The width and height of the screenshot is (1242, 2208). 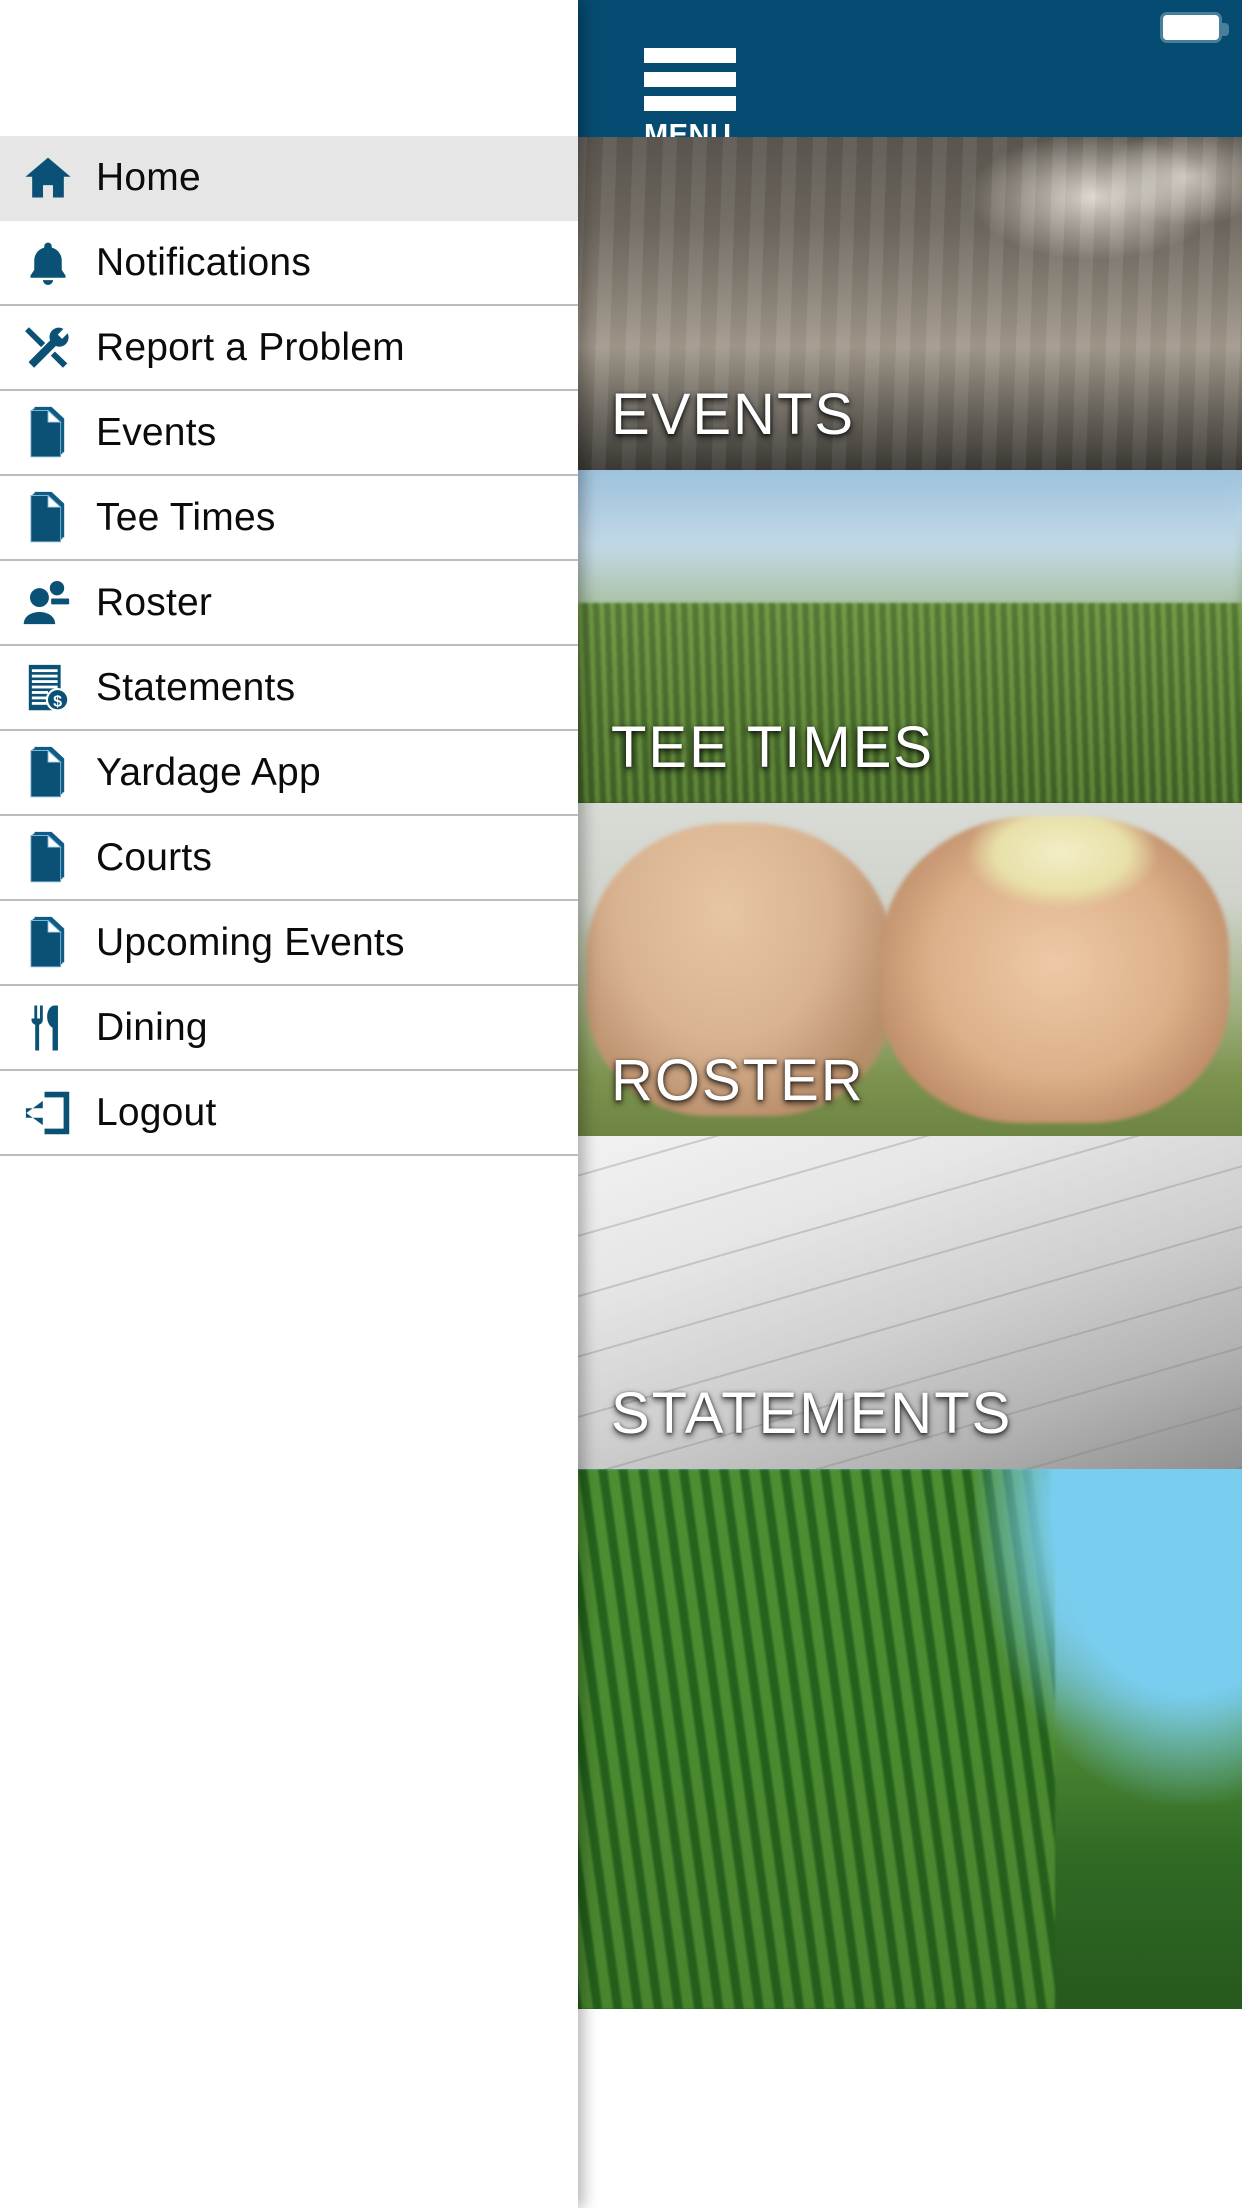 What do you see at coordinates (154, 602) in the screenshot?
I see `sidebar-item-label: Roster` at bounding box center [154, 602].